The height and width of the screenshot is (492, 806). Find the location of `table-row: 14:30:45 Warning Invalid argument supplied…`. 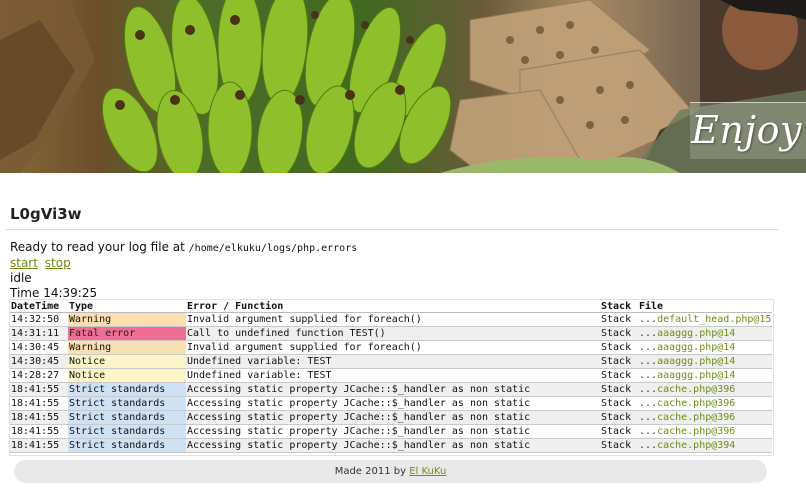

table-row: 14:30:45 Warning Invalid argument supplied… is located at coordinates (391, 347).